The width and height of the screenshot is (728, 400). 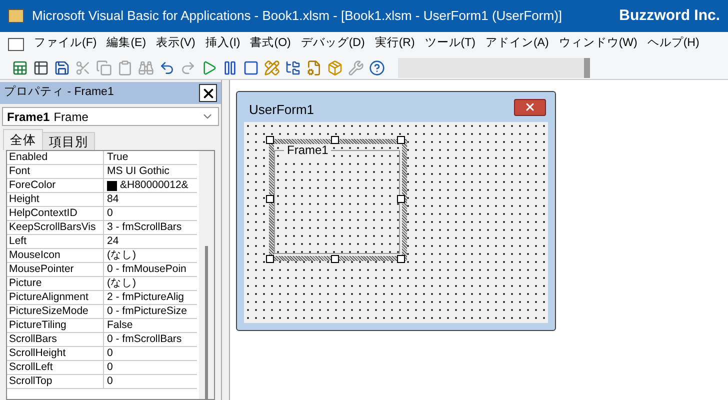 What do you see at coordinates (377, 68) in the screenshot?
I see `help-icon` at bounding box center [377, 68].